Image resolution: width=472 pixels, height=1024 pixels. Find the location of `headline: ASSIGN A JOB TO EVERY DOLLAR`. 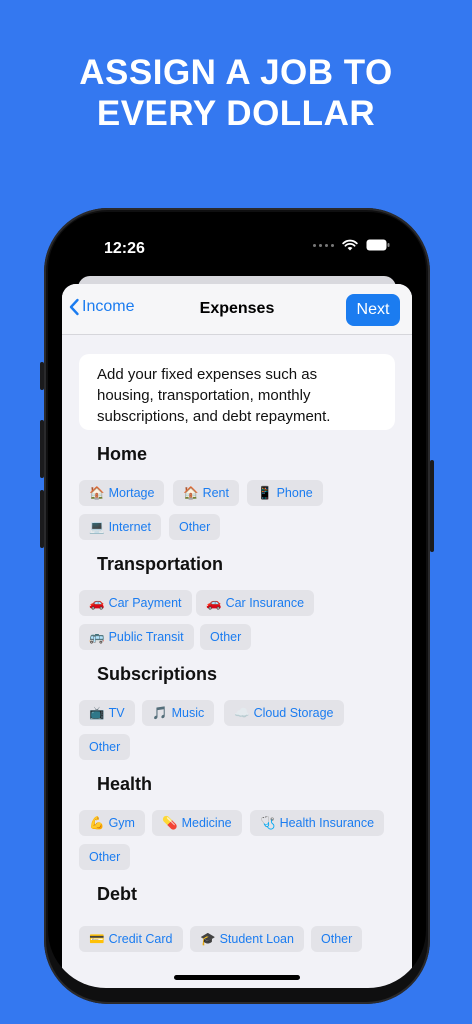

headline: ASSIGN A JOB TO EVERY DOLLAR is located at coordinates (236, 93).